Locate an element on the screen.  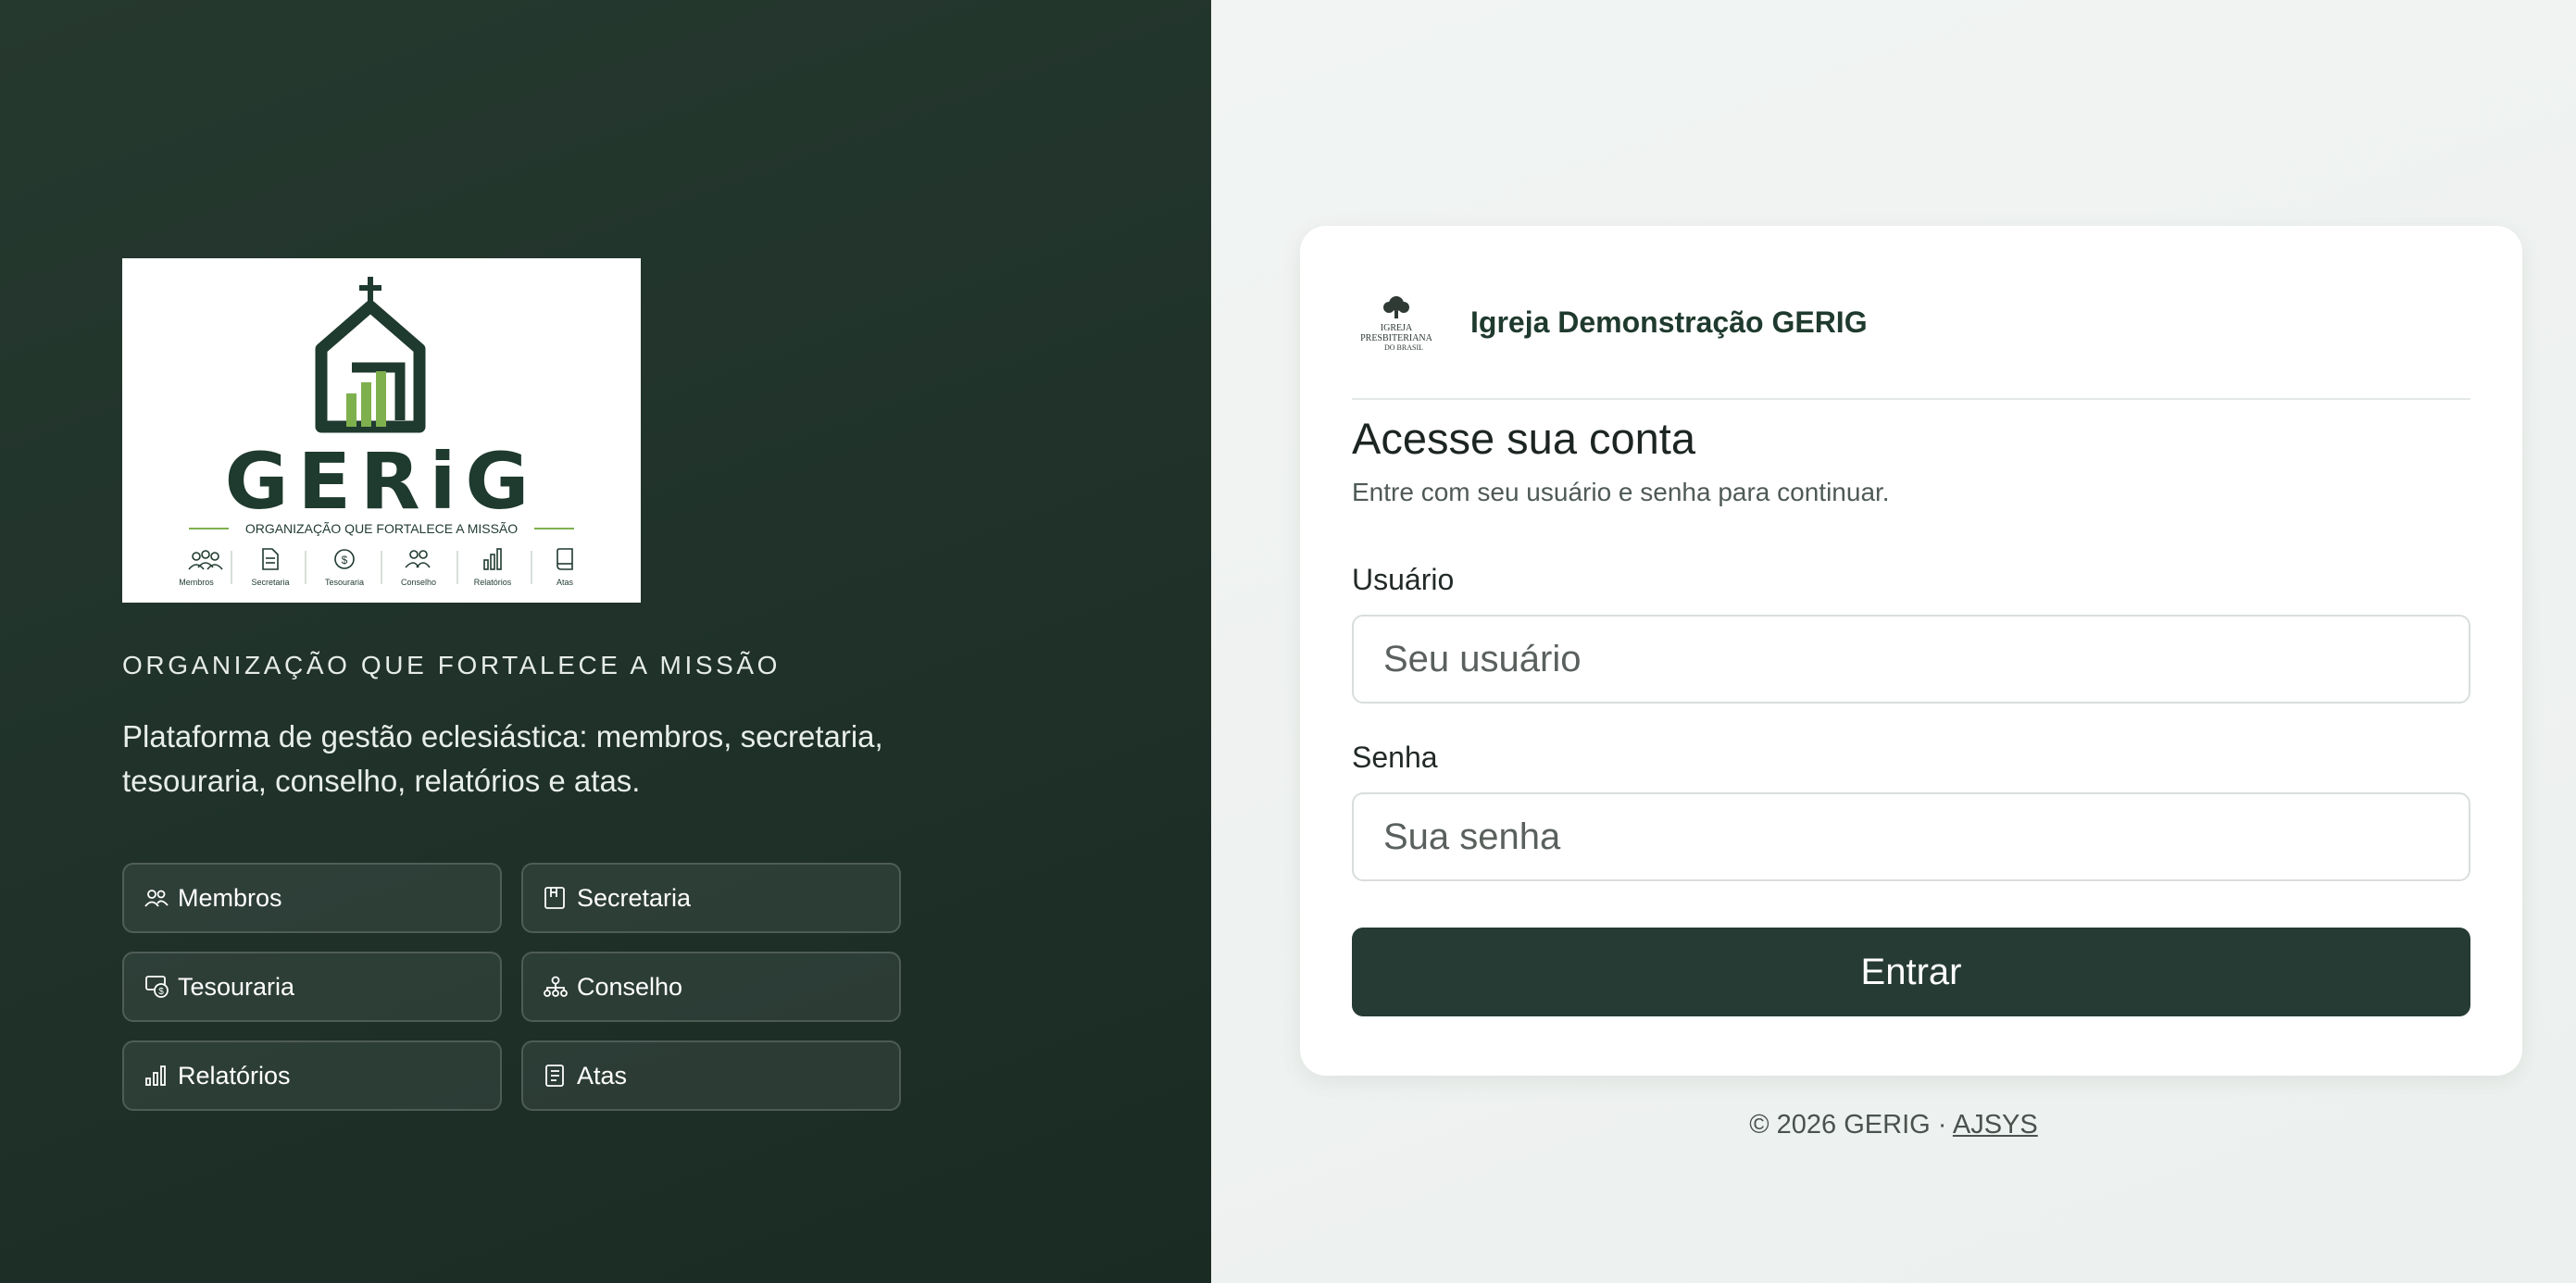
module-atas: Atas is located at coordinates (711, 1075).